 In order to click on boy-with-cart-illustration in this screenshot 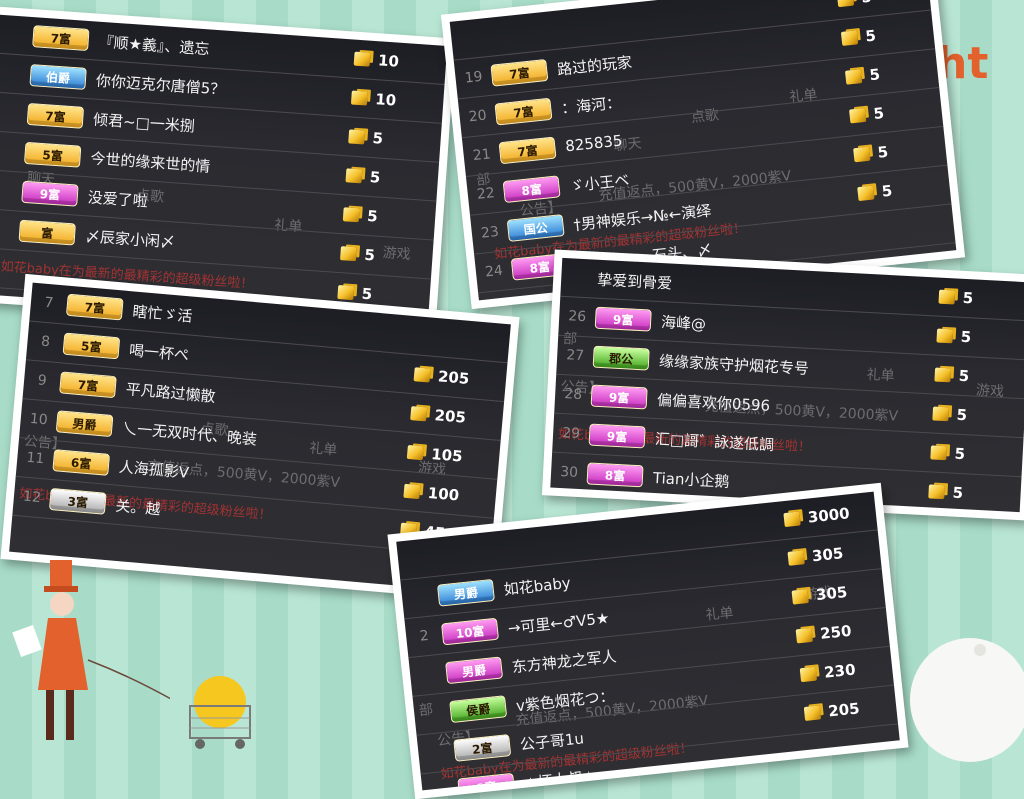, I will do `click(91, 650)`.